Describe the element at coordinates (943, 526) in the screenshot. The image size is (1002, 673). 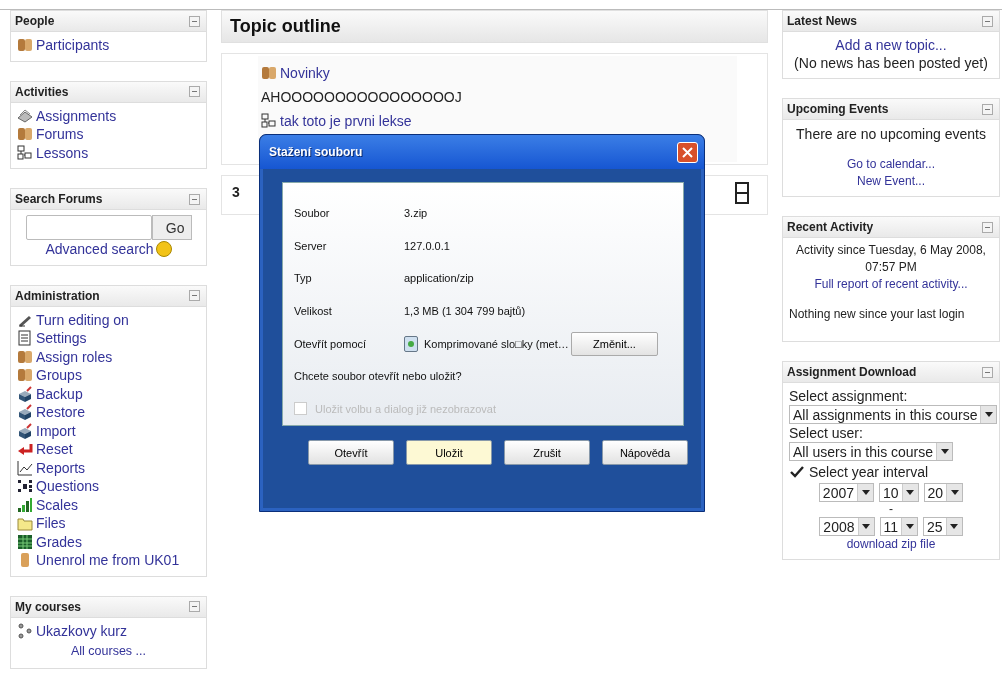
I see `date-select: 25` at that location.